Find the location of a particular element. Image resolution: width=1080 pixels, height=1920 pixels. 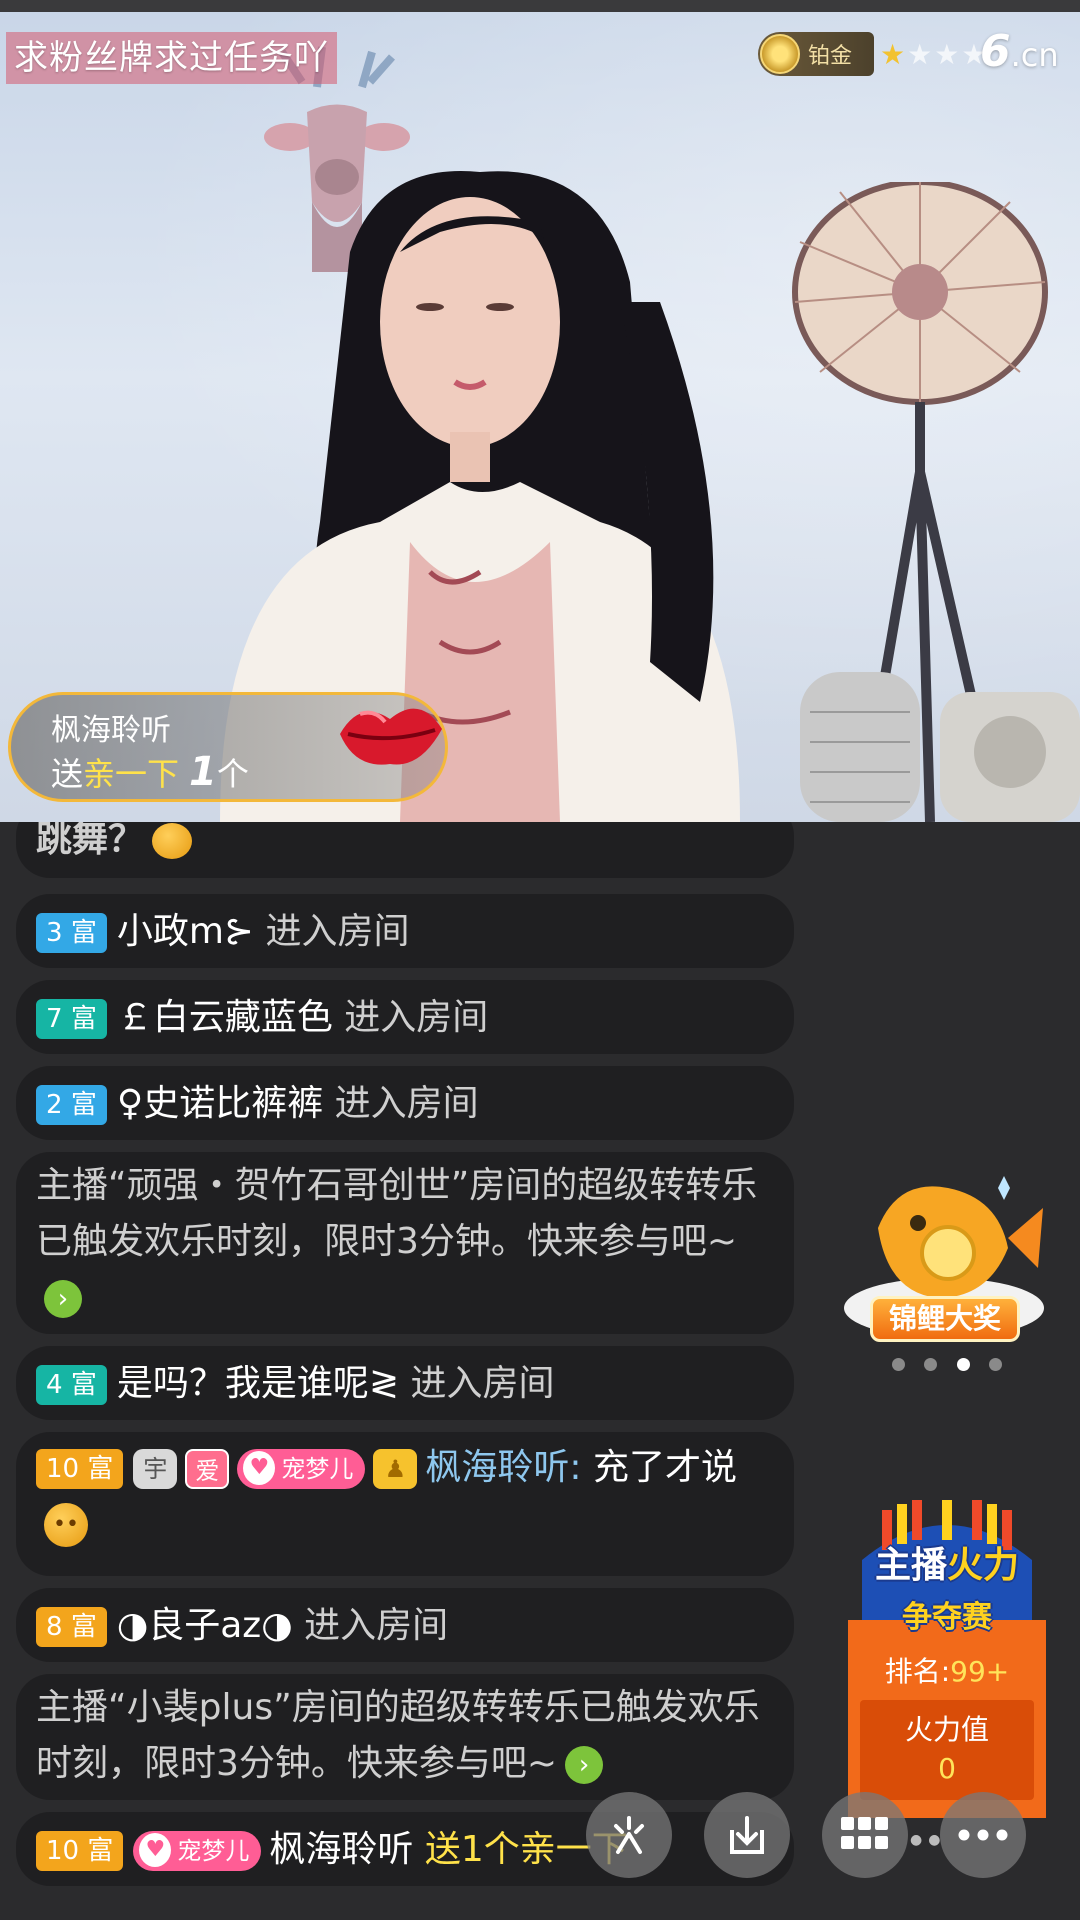

love-badge-icon: 爱 is located at coordinates (207, 1469).